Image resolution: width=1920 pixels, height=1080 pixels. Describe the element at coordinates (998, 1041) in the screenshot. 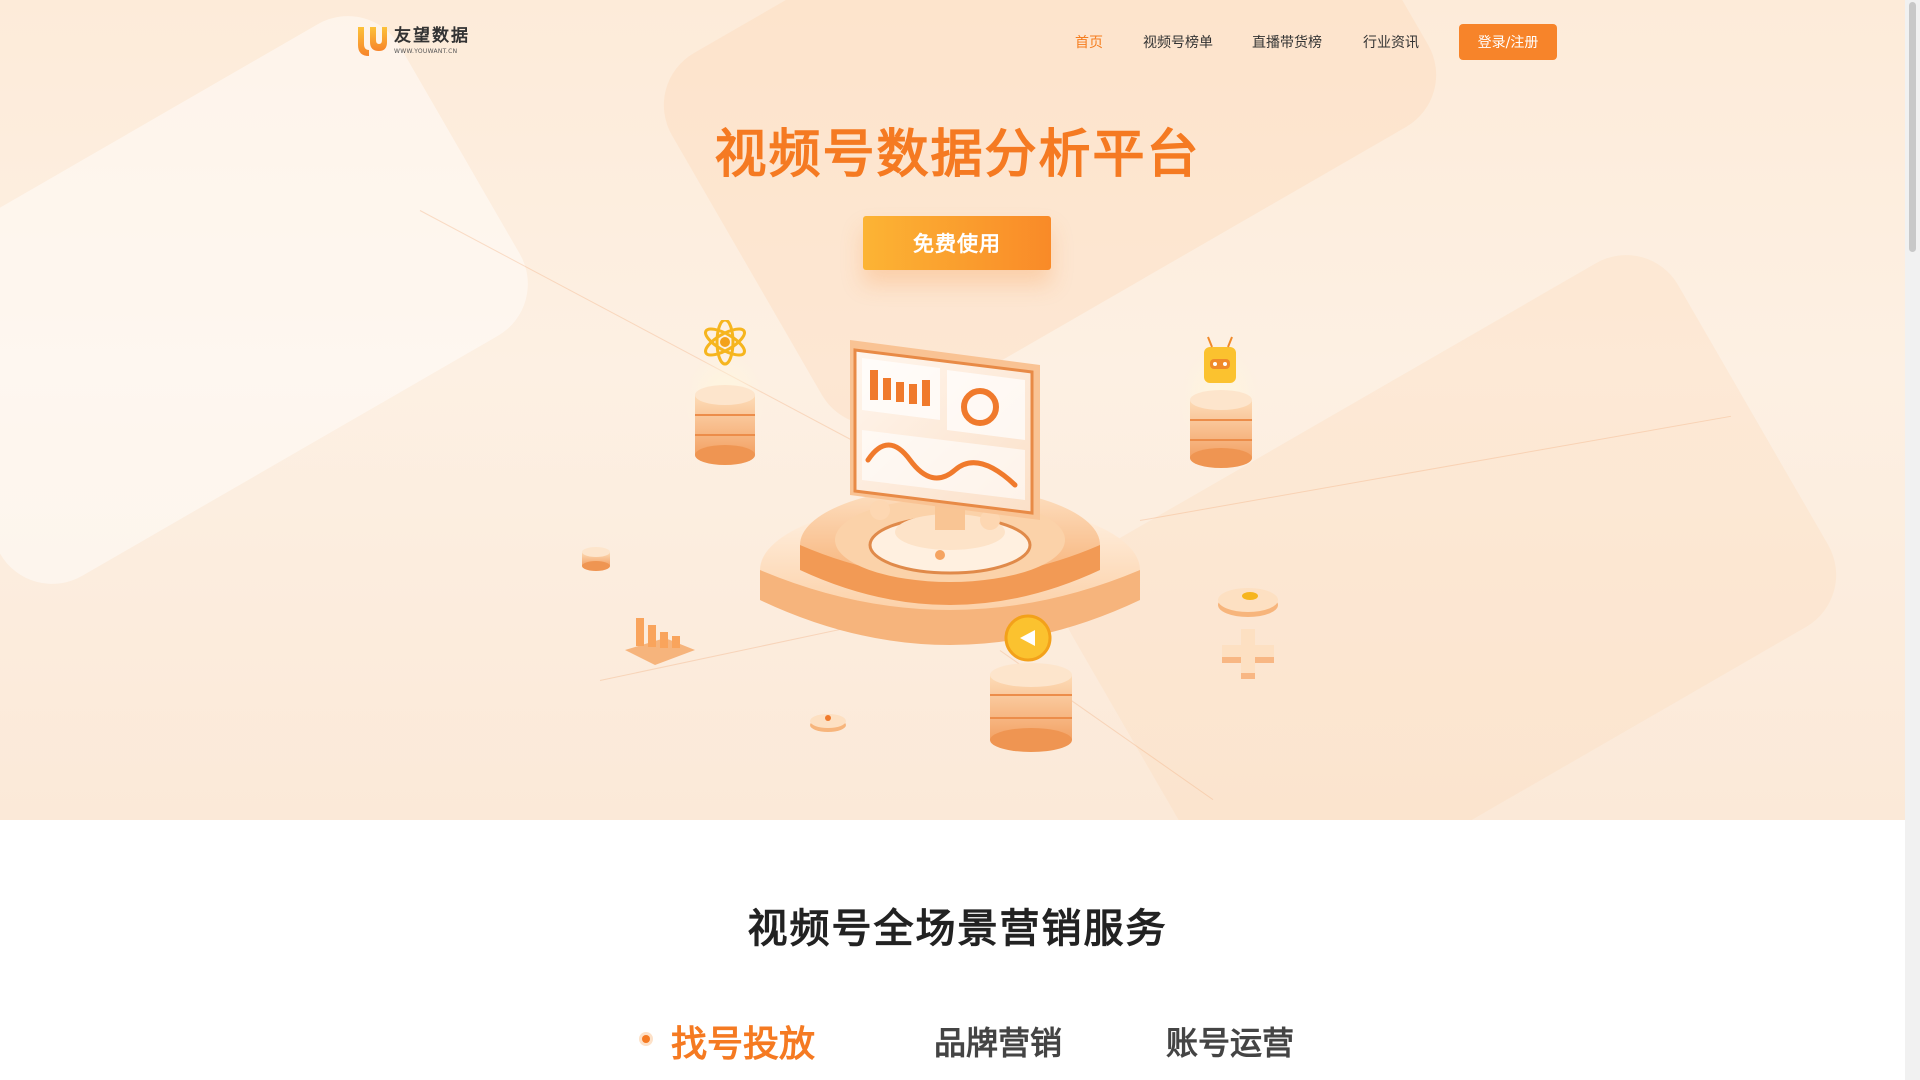

I see `tab-brand-marketing: 品牌营销` at that location.